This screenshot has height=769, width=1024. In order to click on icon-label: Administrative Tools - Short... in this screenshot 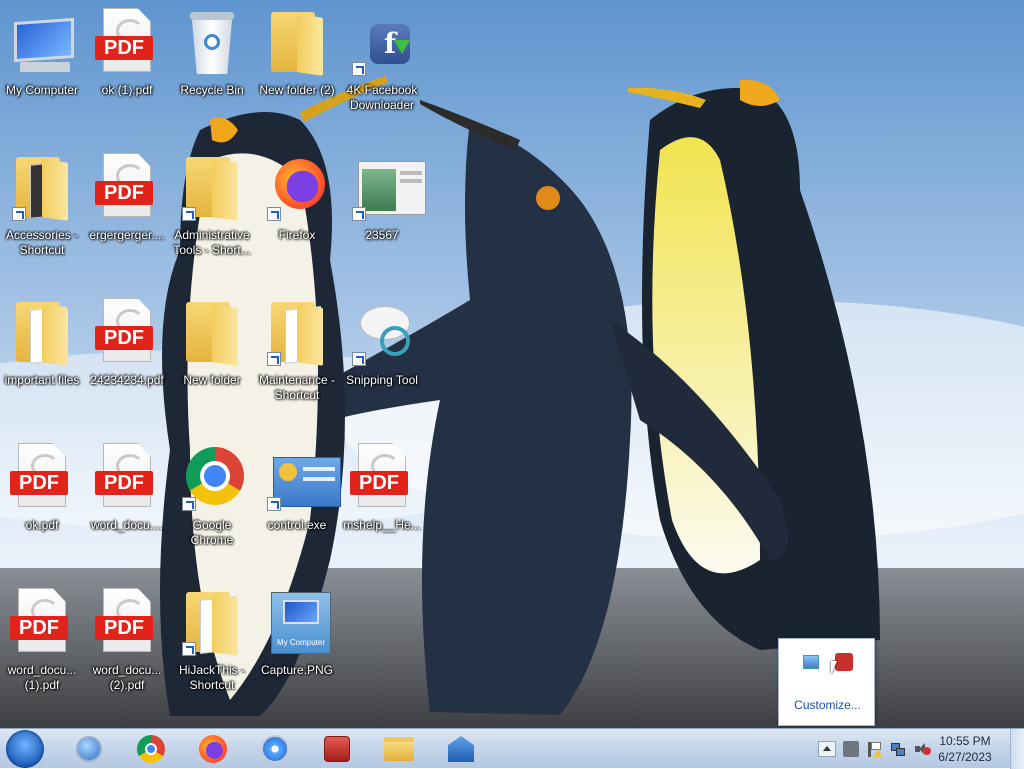, I will do `click(212, 242)`.